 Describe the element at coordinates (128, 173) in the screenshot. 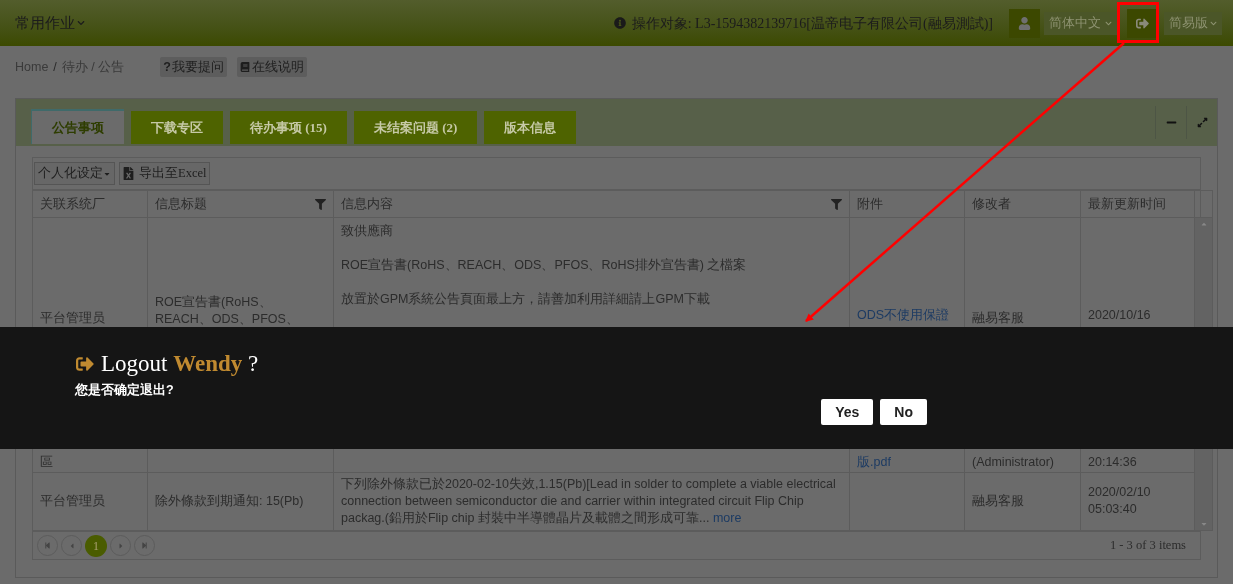

I see `excel-file-icon` at that location.